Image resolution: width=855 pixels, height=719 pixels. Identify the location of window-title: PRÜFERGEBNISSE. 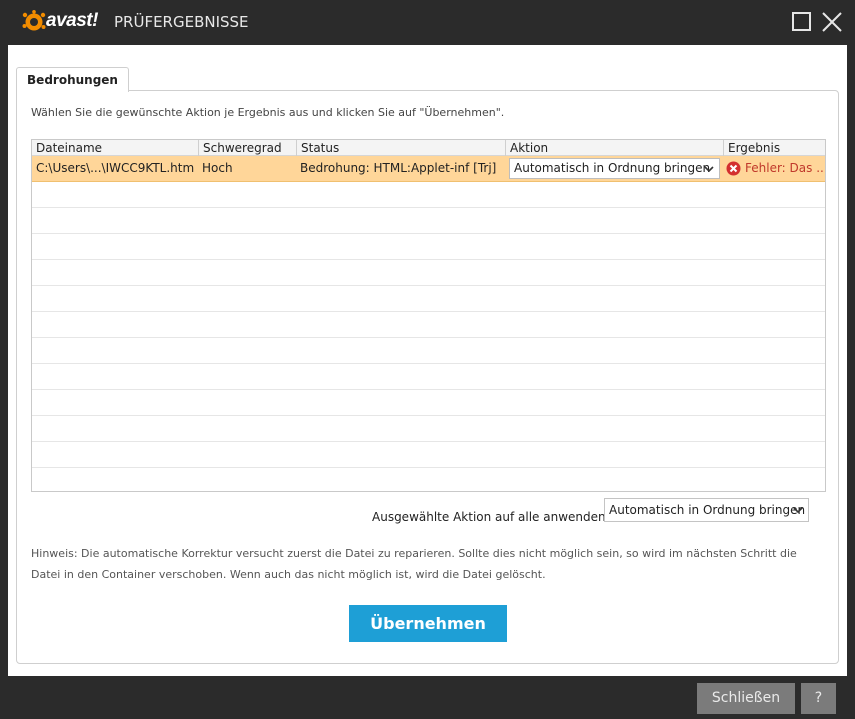
(181, 22).